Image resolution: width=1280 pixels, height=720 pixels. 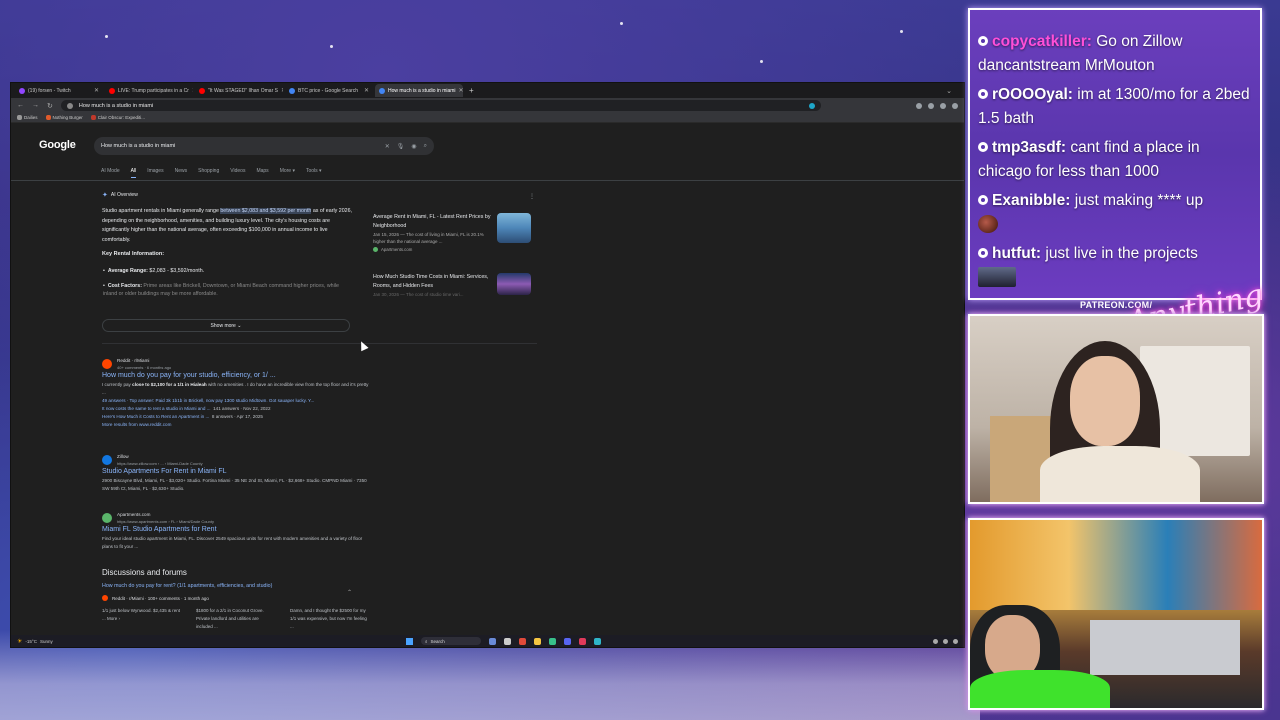 I want to click on search-tab: Images, so click(x=155, y=173).